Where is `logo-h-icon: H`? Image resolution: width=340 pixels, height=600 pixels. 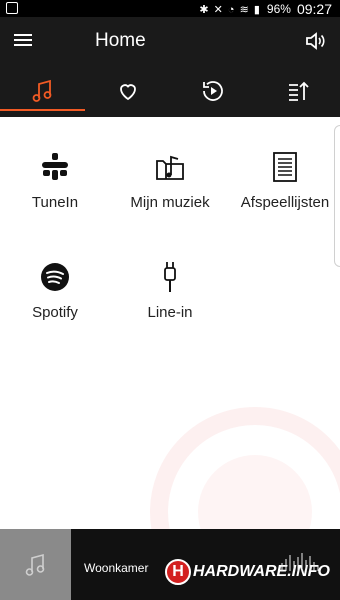 logo-h-icon: H is located at coordinates (178, 572).